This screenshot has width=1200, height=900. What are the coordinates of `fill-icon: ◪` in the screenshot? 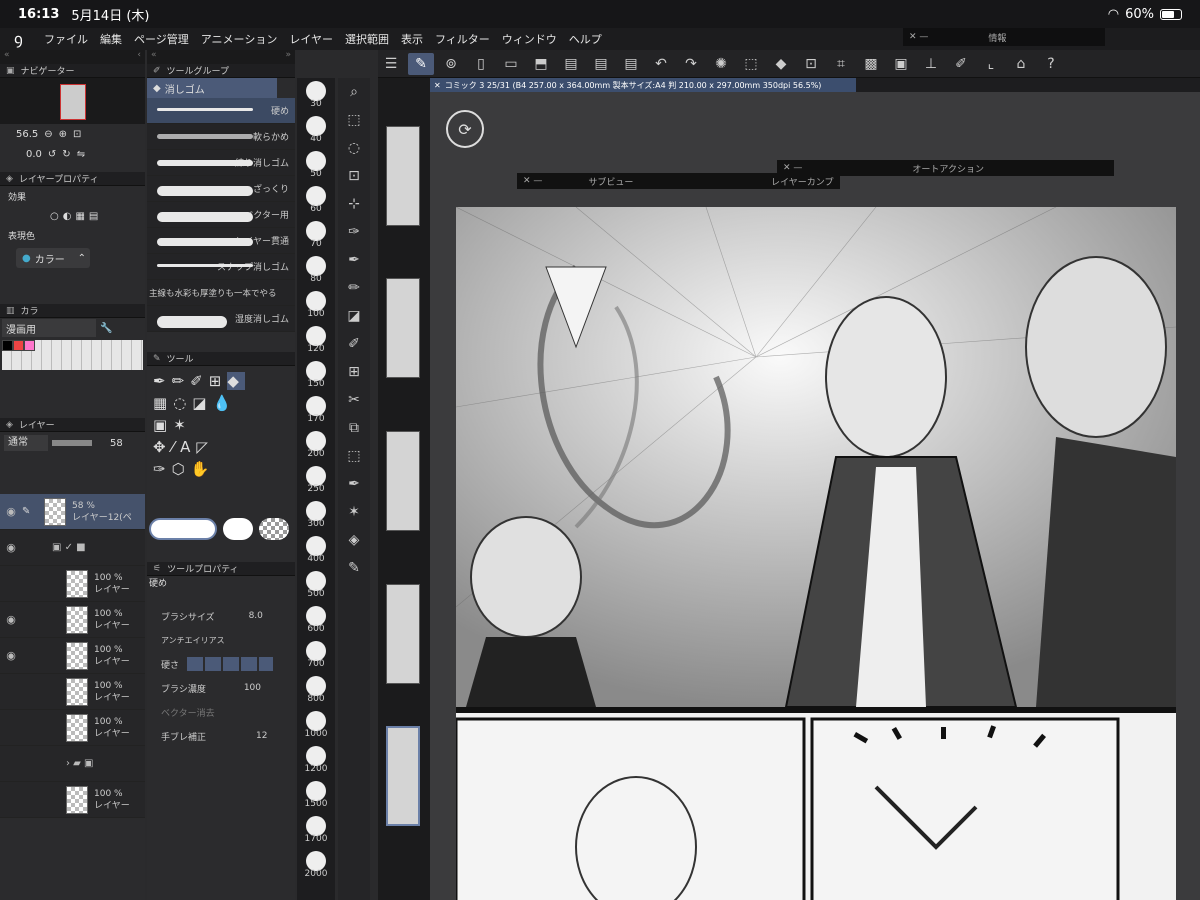 It's located at (354, 316).